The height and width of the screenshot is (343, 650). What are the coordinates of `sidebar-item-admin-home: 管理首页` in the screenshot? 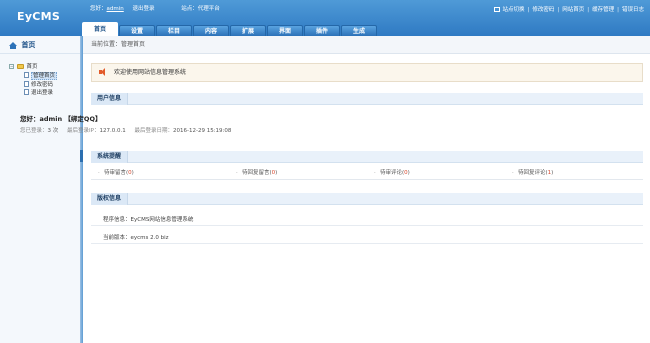 It's located at (52, 76).